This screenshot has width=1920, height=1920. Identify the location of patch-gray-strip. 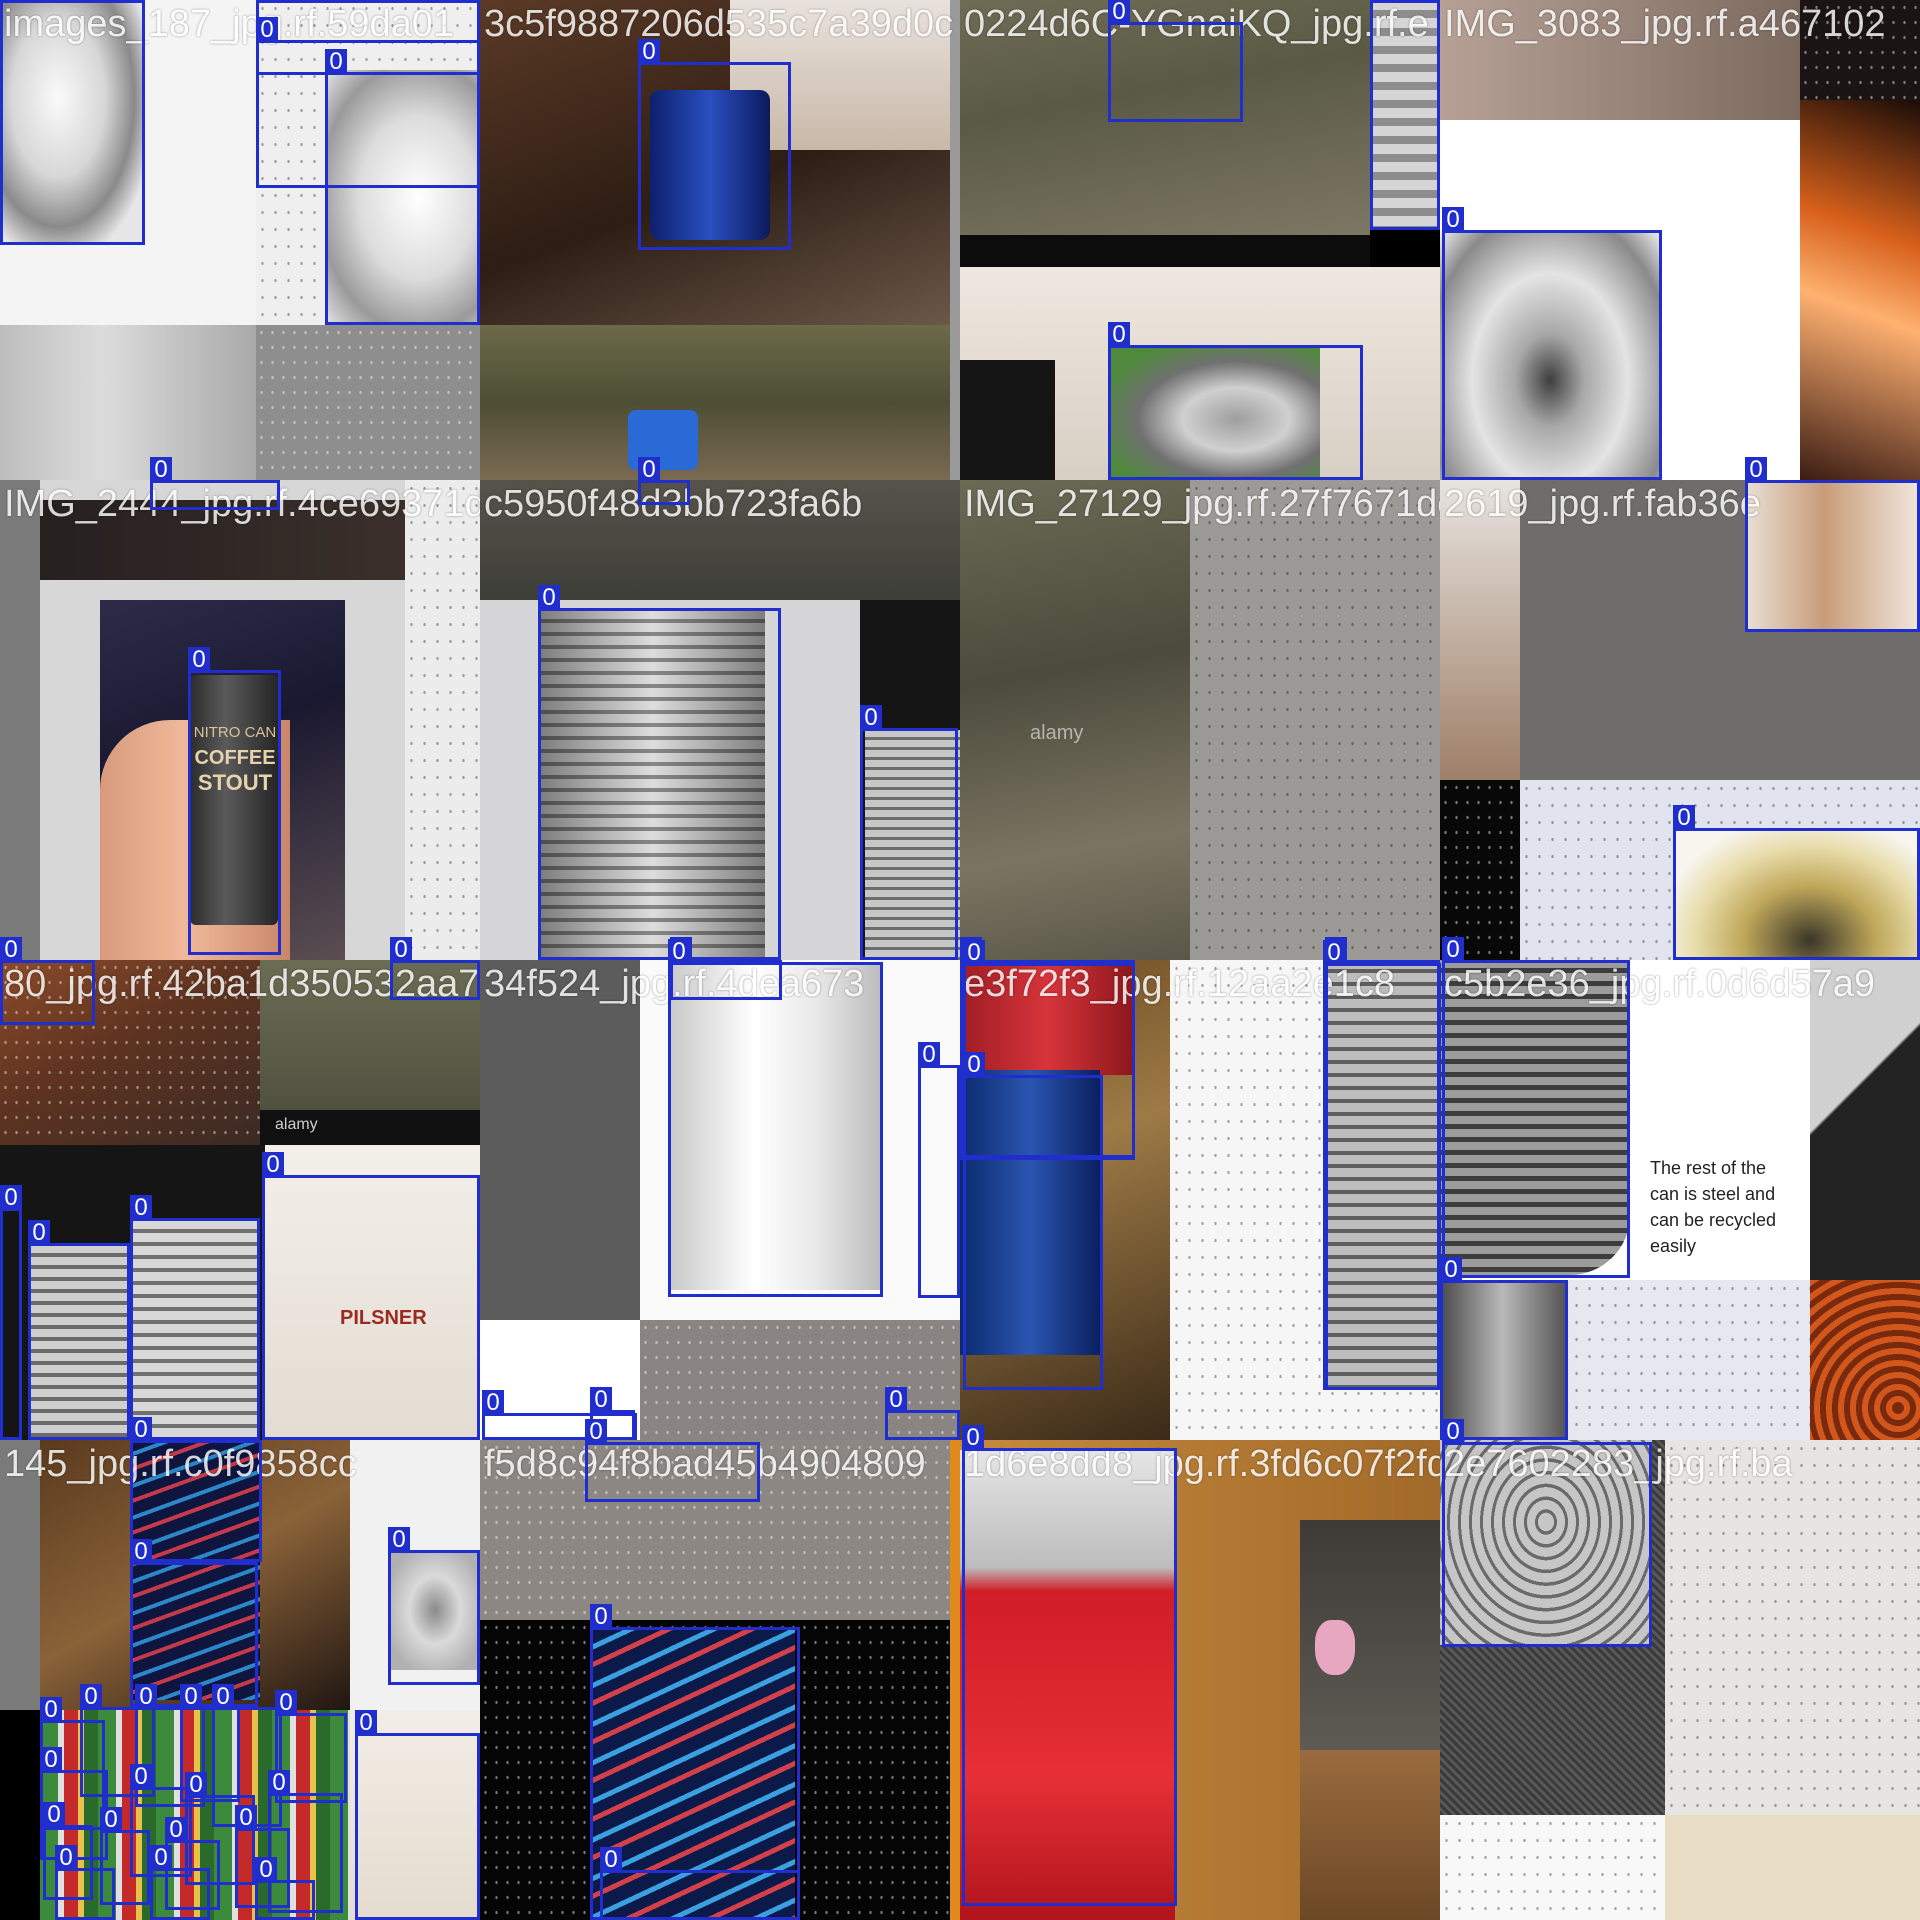
(20, 1575).